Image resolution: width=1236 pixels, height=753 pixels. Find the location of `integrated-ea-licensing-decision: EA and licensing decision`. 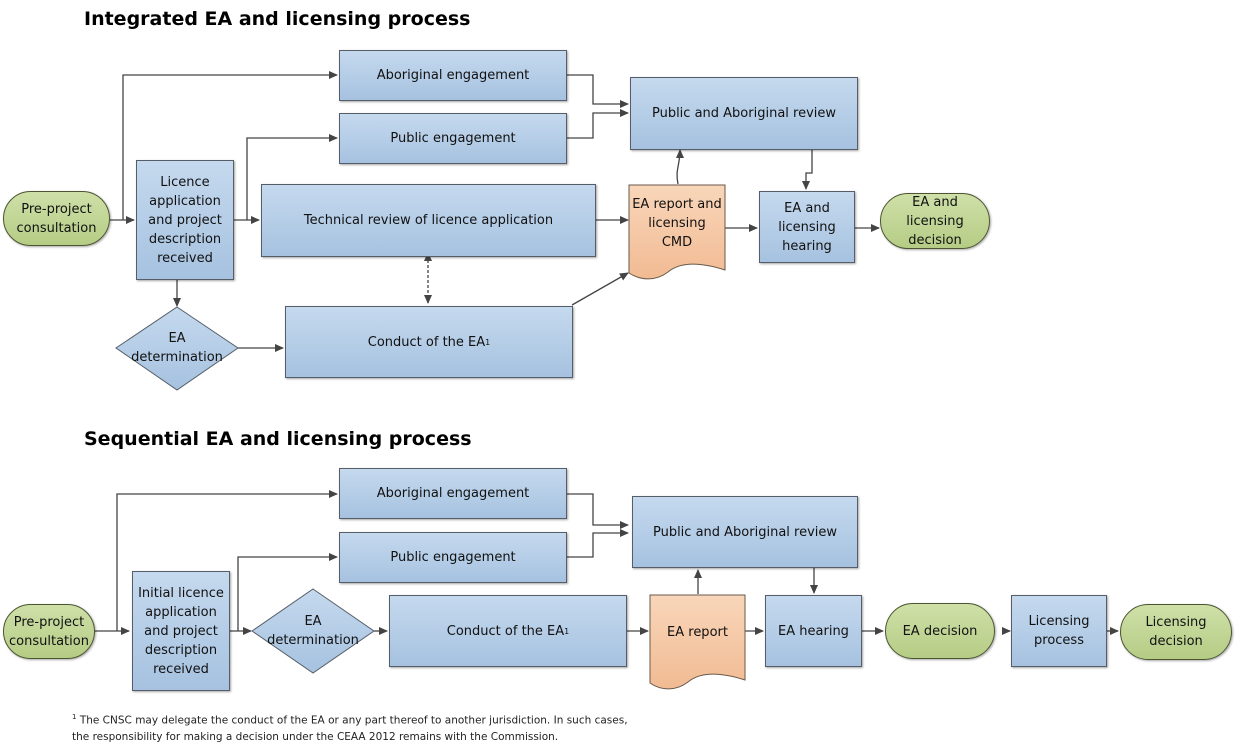

integrated-ea-licensing-decision: EA and licensing decision is located at coordinates (935, 221).